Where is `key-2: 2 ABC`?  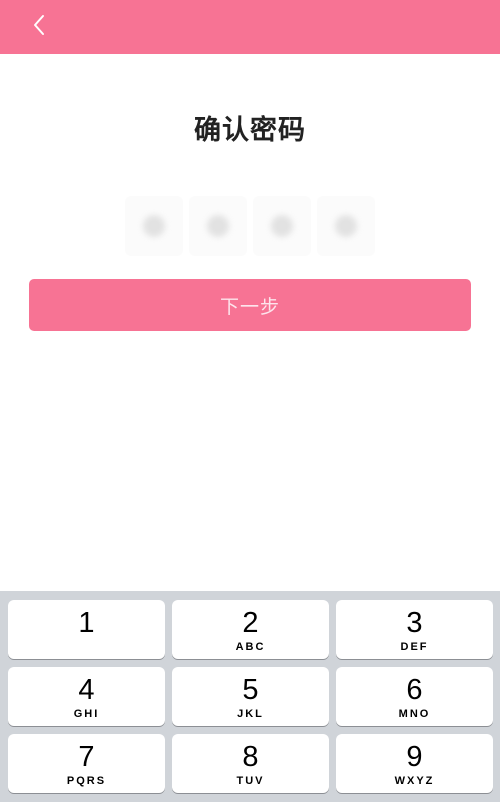 key-2: 2 ABC is located at coordinates (250, 629).